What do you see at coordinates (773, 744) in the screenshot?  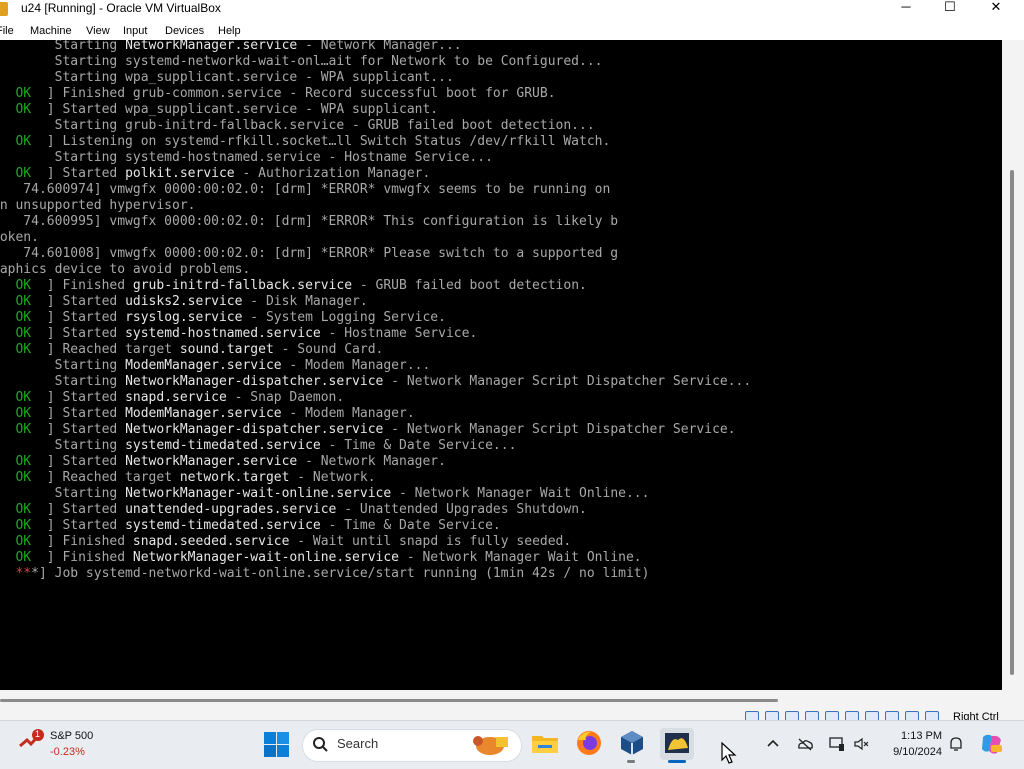 I see `show-hidden-icons-chevron-up-icon` at bounding box center [773, 744].